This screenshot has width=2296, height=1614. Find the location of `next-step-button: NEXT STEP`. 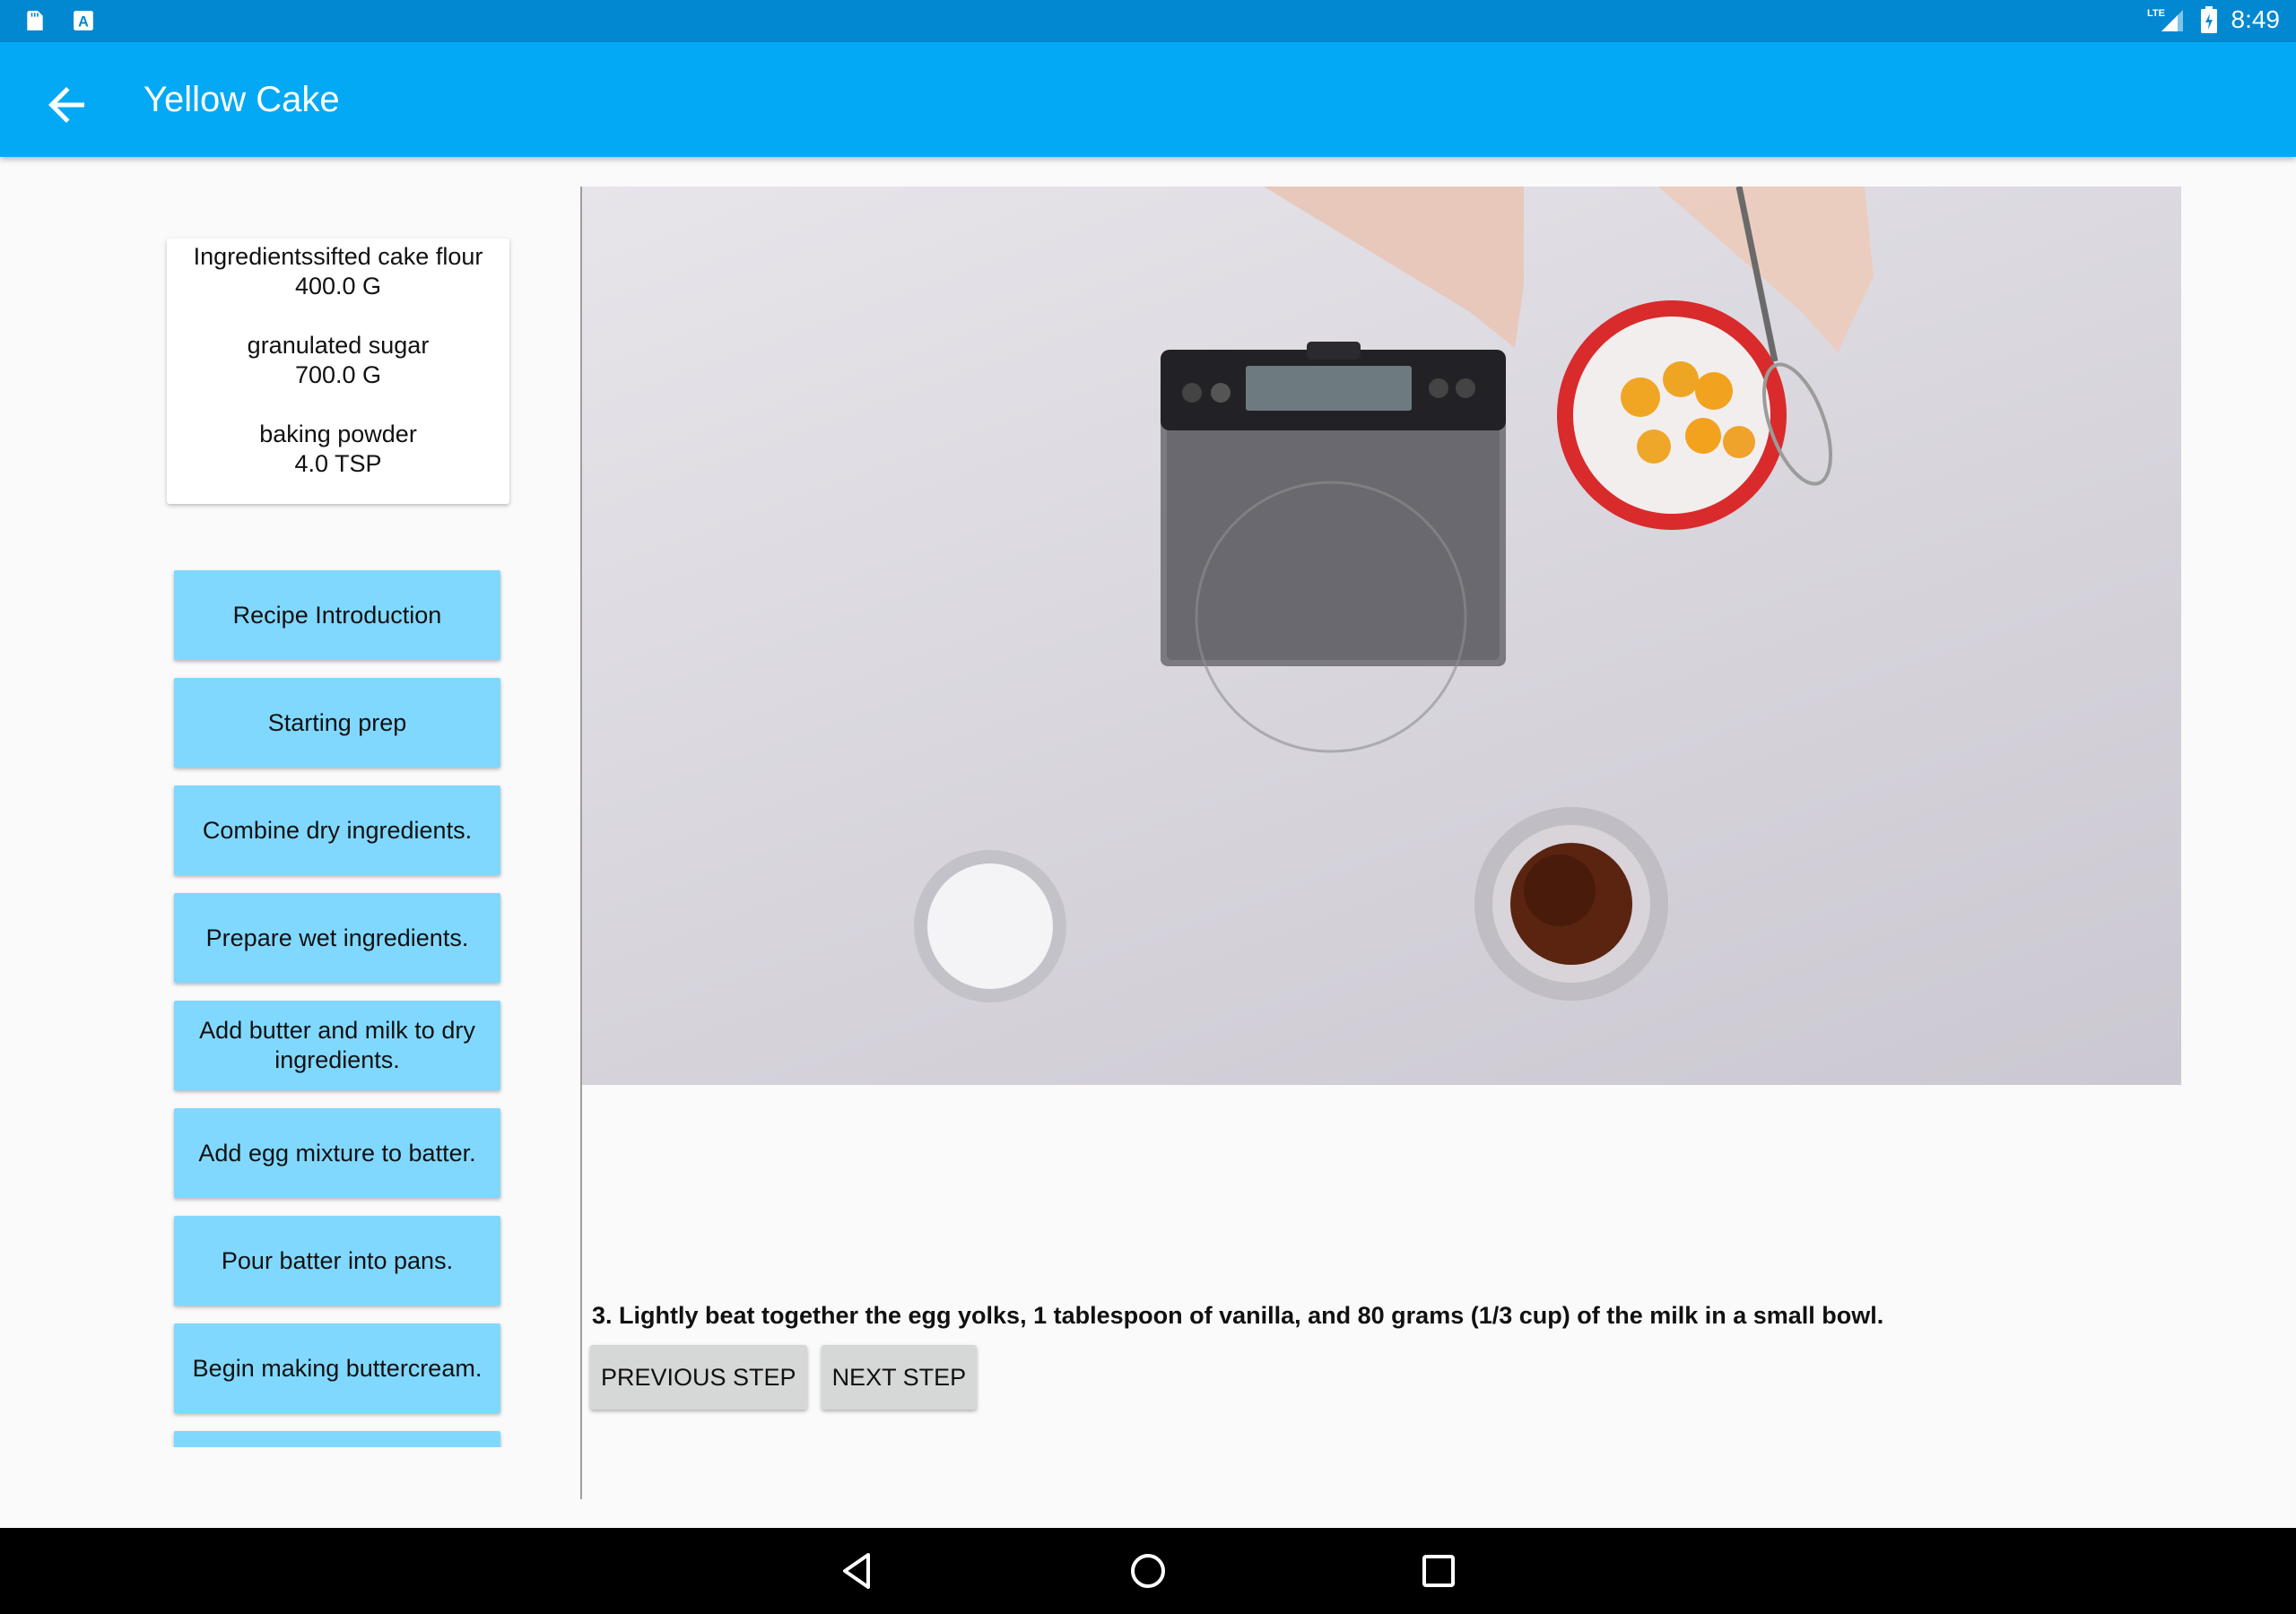

next-step-button: NEXT STEP is located at coordinates (899, 1377).